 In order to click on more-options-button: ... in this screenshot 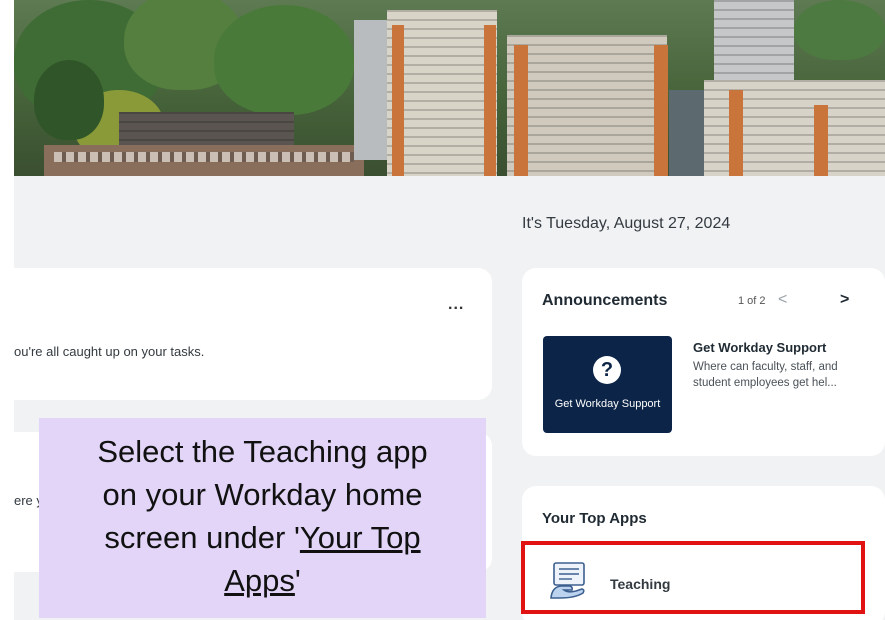, I will do `click(456, 305)`.